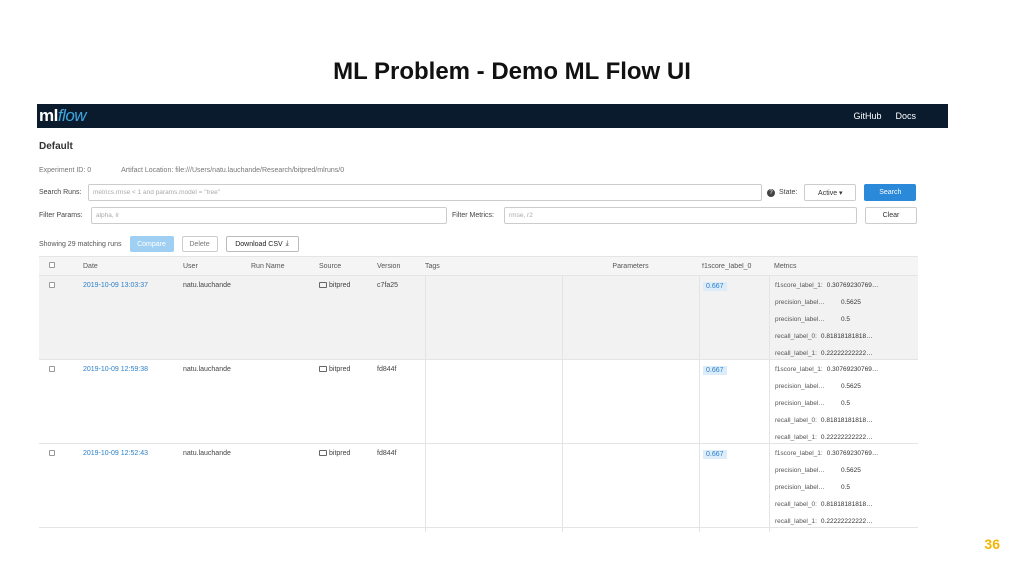 The width and height of the screenshot is (1024, 576). Describe the element at coordinates (115, 285) in the screenshot. I see `run-date-link: 2019-10-09 13:03:37` at that location.